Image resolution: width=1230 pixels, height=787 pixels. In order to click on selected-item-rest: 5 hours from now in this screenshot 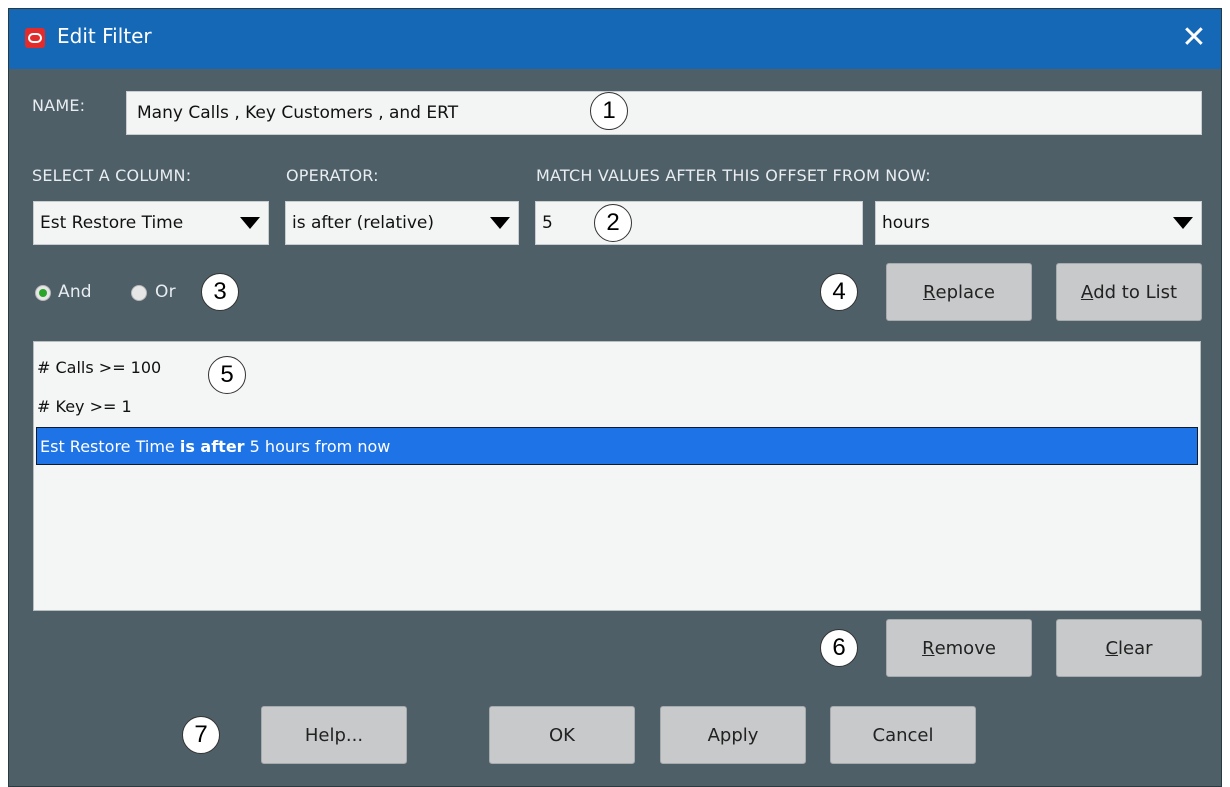, I will do `click(317, 446)`.